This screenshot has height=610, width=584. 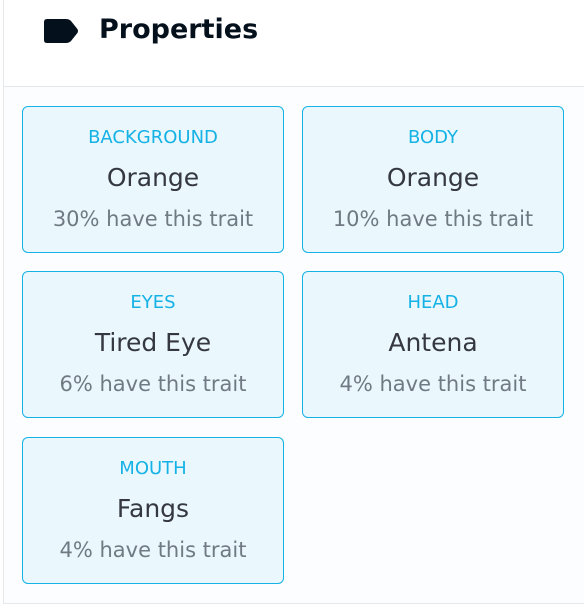 I want to click on trait-card-eyes: EYES Tired Eye 6% have this trait, so click(x=153, y=344).